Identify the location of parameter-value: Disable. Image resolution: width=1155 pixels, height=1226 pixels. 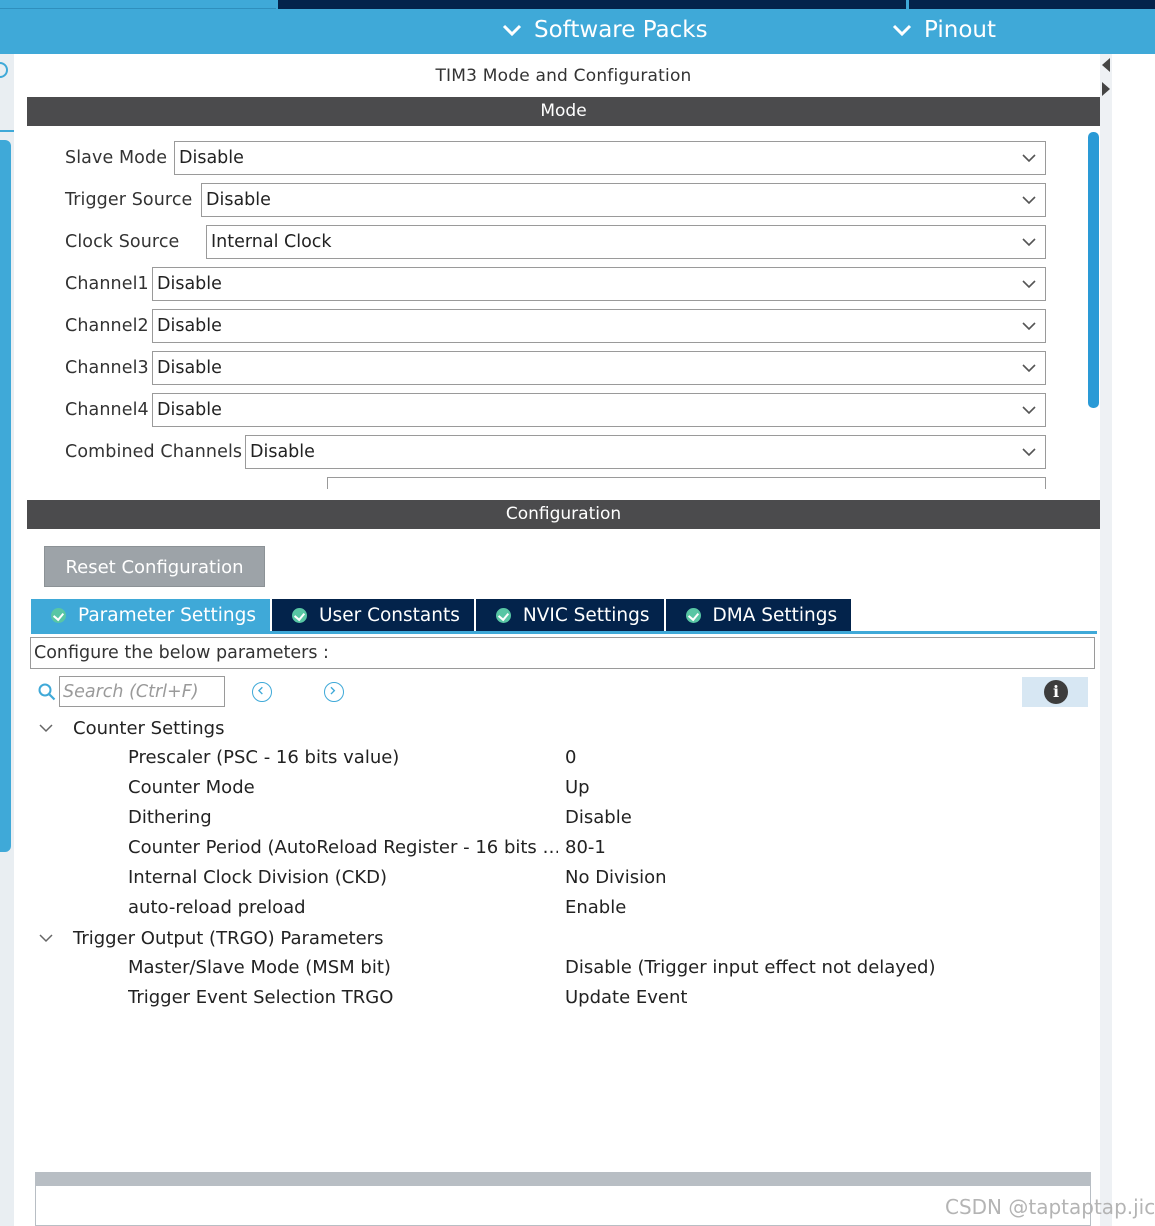
(598, 817).